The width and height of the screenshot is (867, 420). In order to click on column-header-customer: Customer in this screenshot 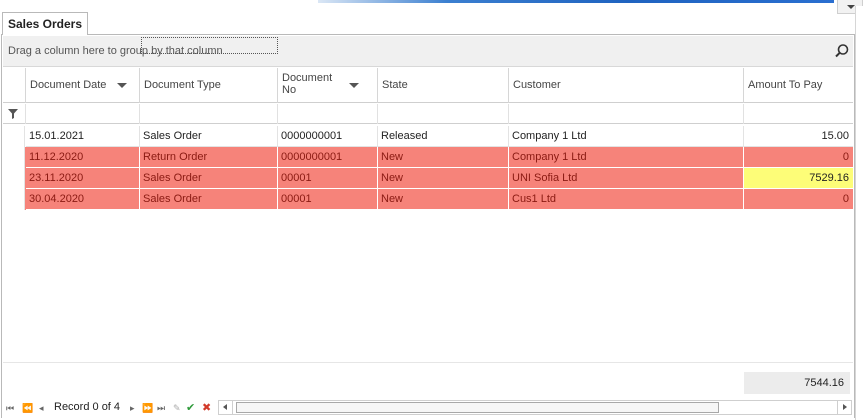, I will do `click(626, 85)`.